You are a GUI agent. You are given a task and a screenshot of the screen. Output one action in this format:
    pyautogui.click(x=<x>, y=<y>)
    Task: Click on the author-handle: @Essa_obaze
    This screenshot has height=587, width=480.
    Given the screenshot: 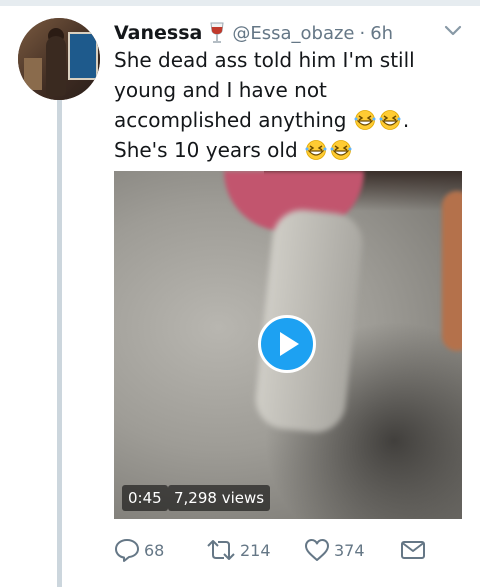 What is the action you would take?
    pyautogui.click(x=293, y=33)
    